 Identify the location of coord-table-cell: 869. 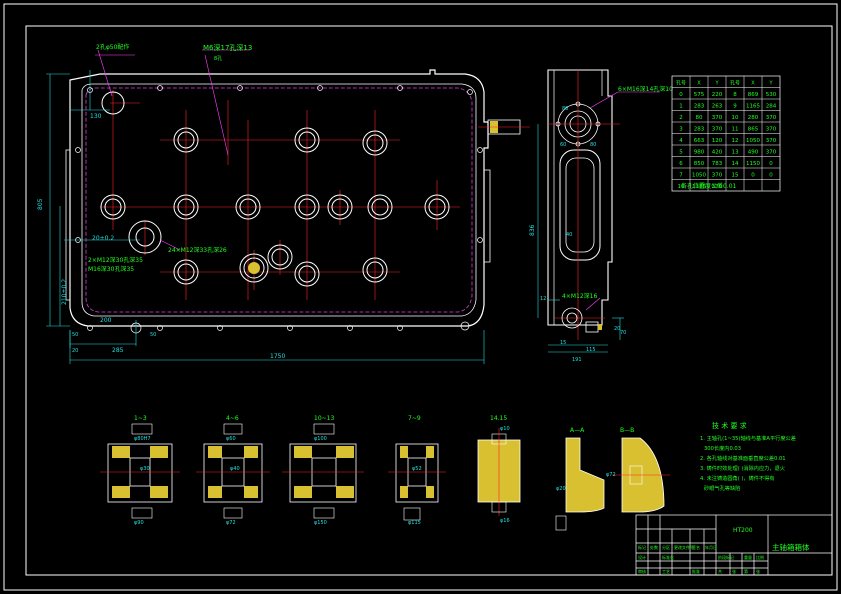
(753, 95).